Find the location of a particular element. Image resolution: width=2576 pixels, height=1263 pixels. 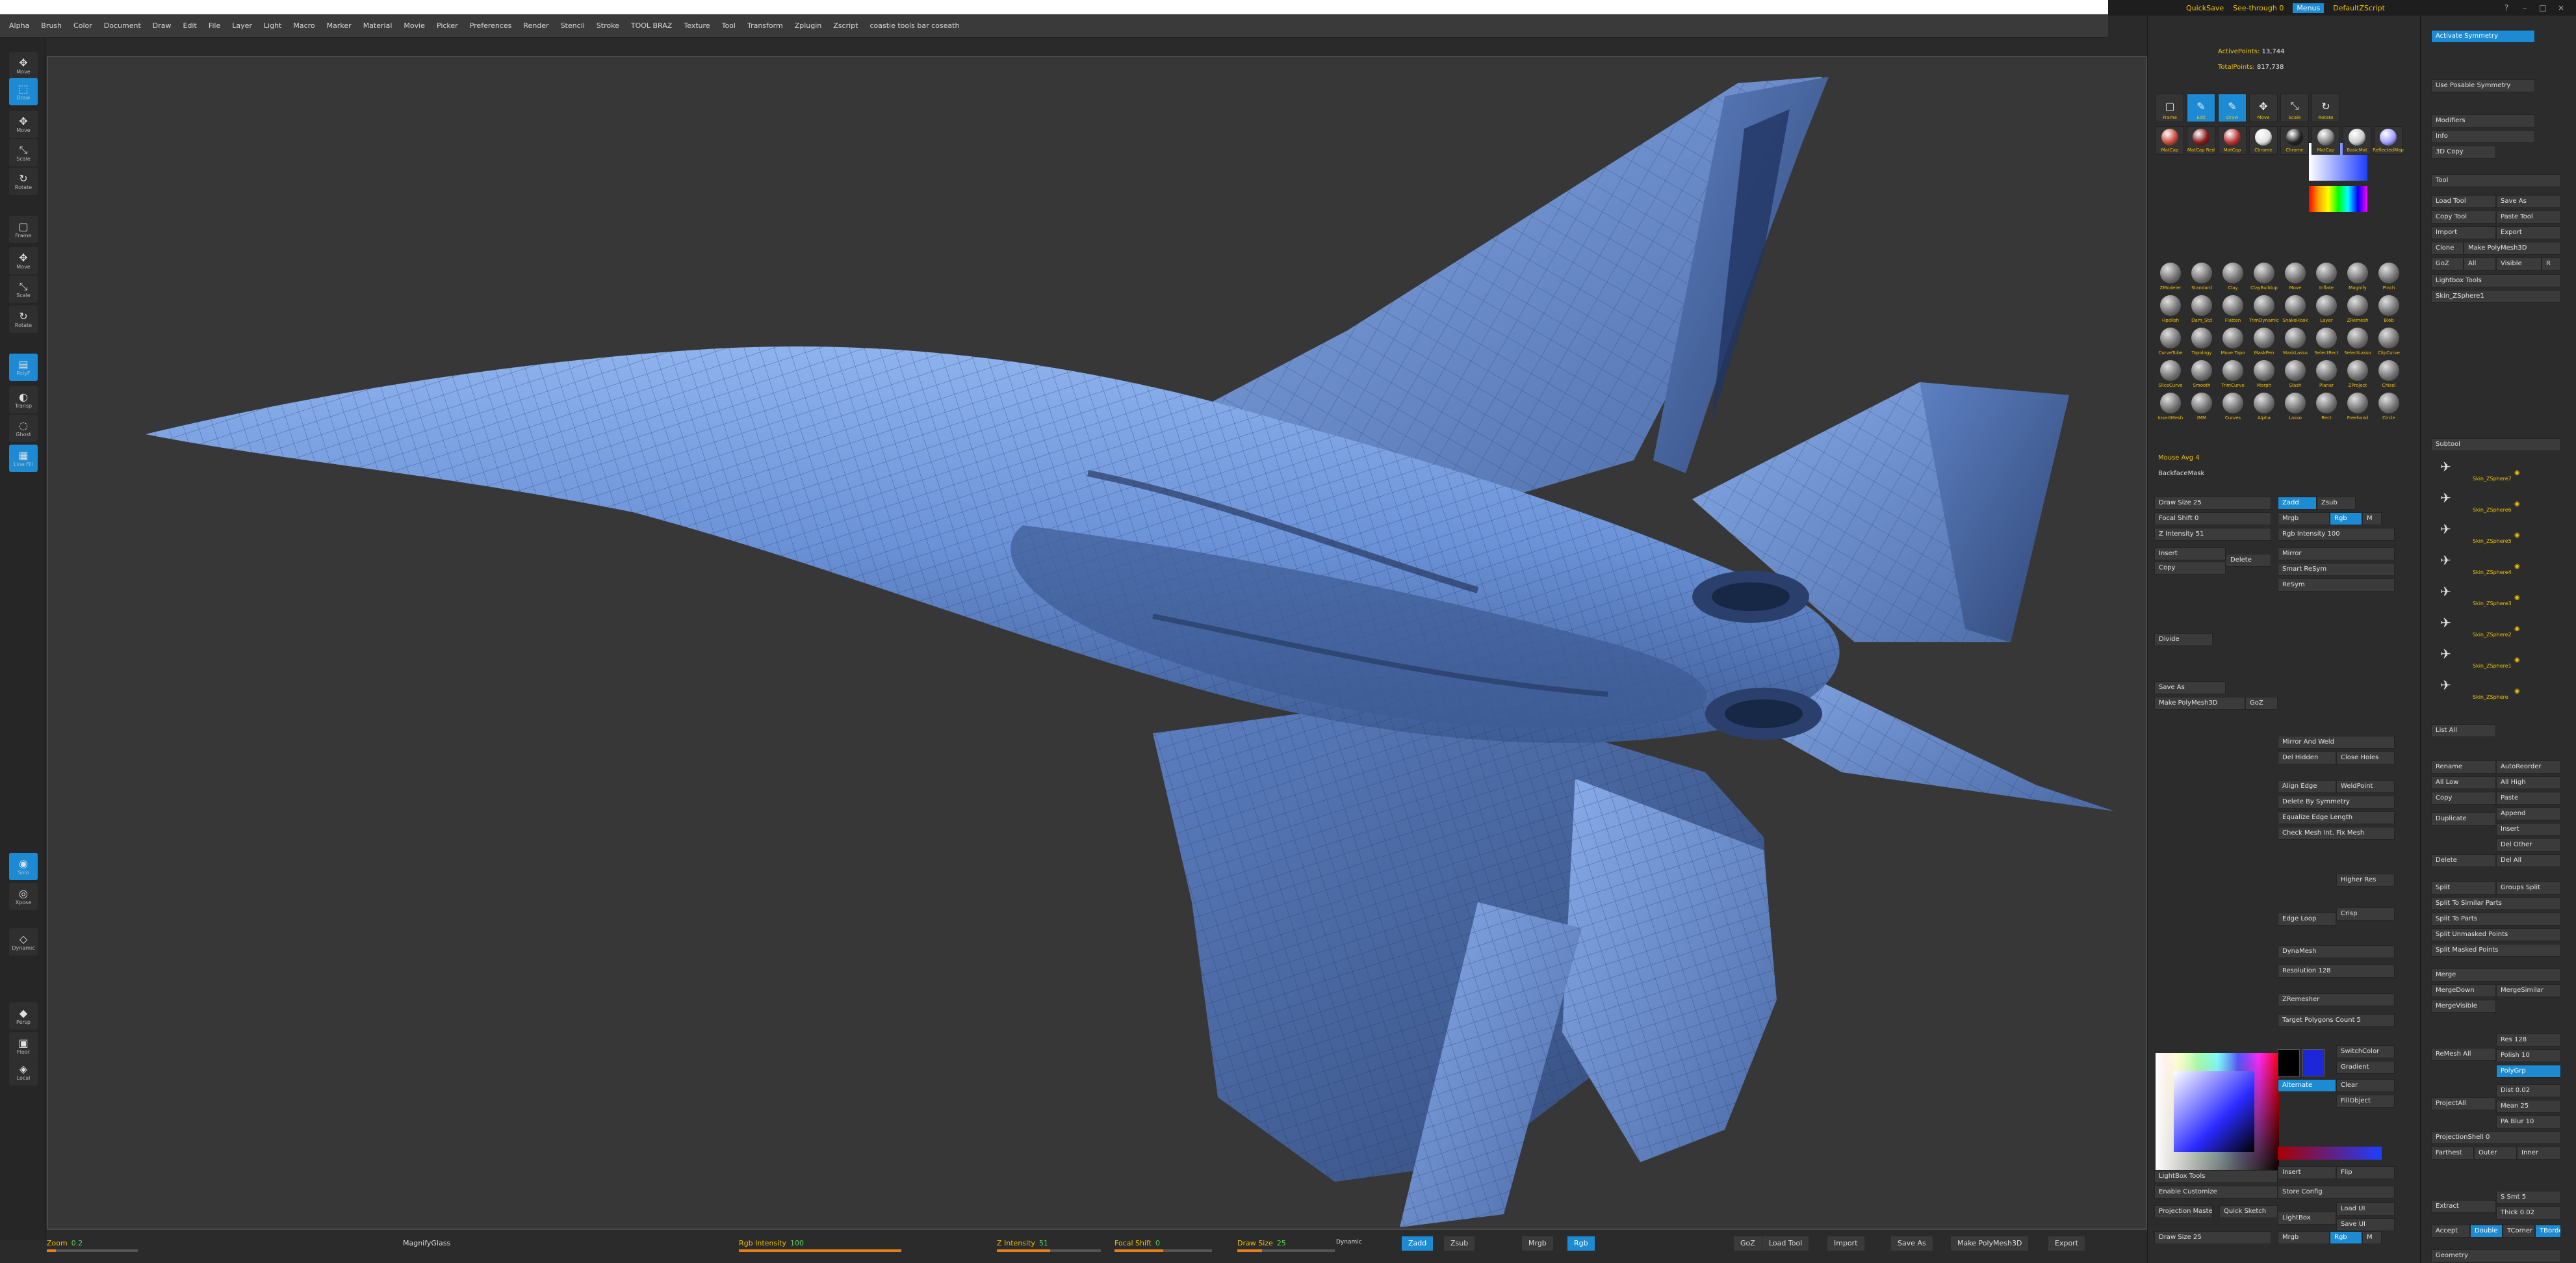

mirror-weld-control: Mirror And Weld is located at coordinates (2336, 742).